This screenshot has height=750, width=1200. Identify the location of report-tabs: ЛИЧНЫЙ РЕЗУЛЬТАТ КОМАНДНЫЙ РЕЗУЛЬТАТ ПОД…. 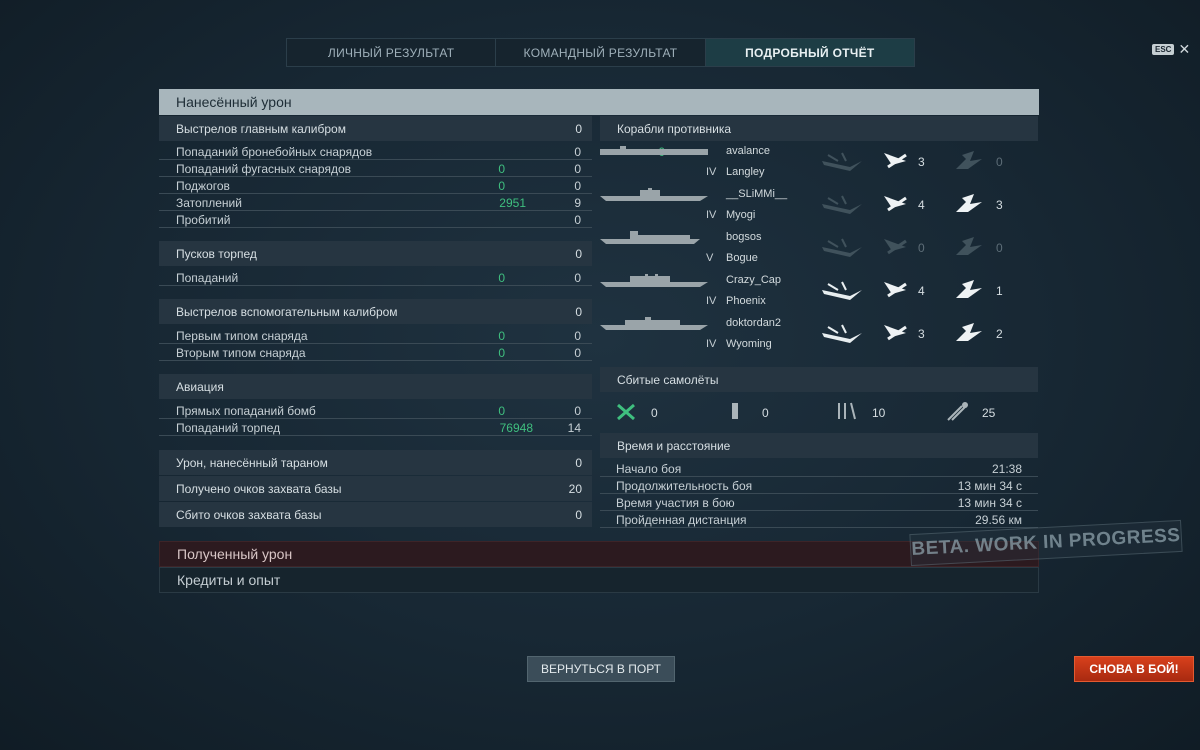
(600, 52).